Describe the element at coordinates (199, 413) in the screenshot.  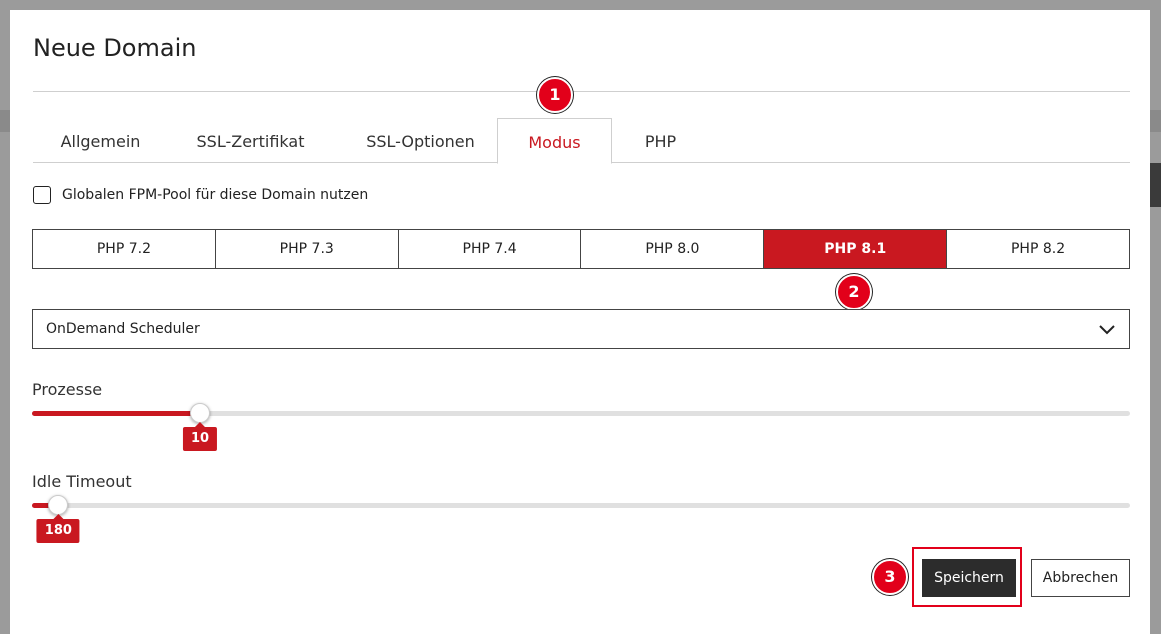
I see `prozesse-slider-handle` at that location.